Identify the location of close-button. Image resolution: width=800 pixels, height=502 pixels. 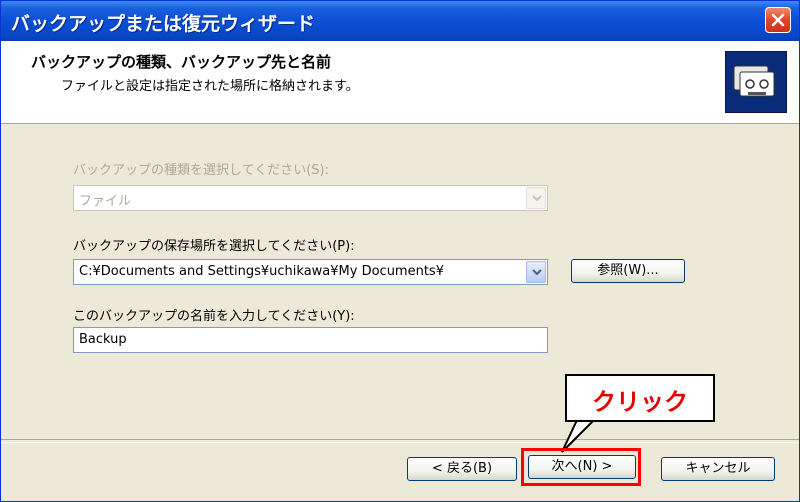
(778, 20).